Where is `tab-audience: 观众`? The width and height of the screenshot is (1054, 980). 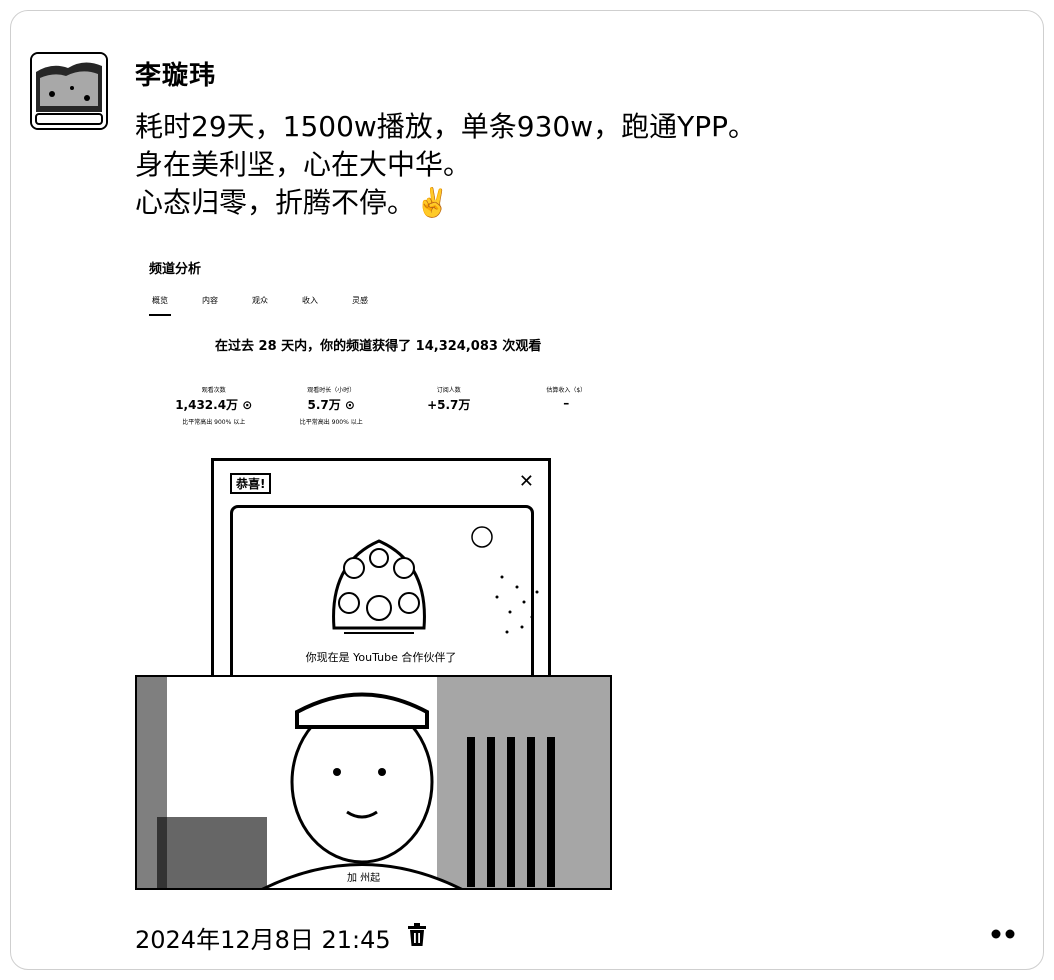 tab-audience: 观众 is located at coordinates (260, 300).